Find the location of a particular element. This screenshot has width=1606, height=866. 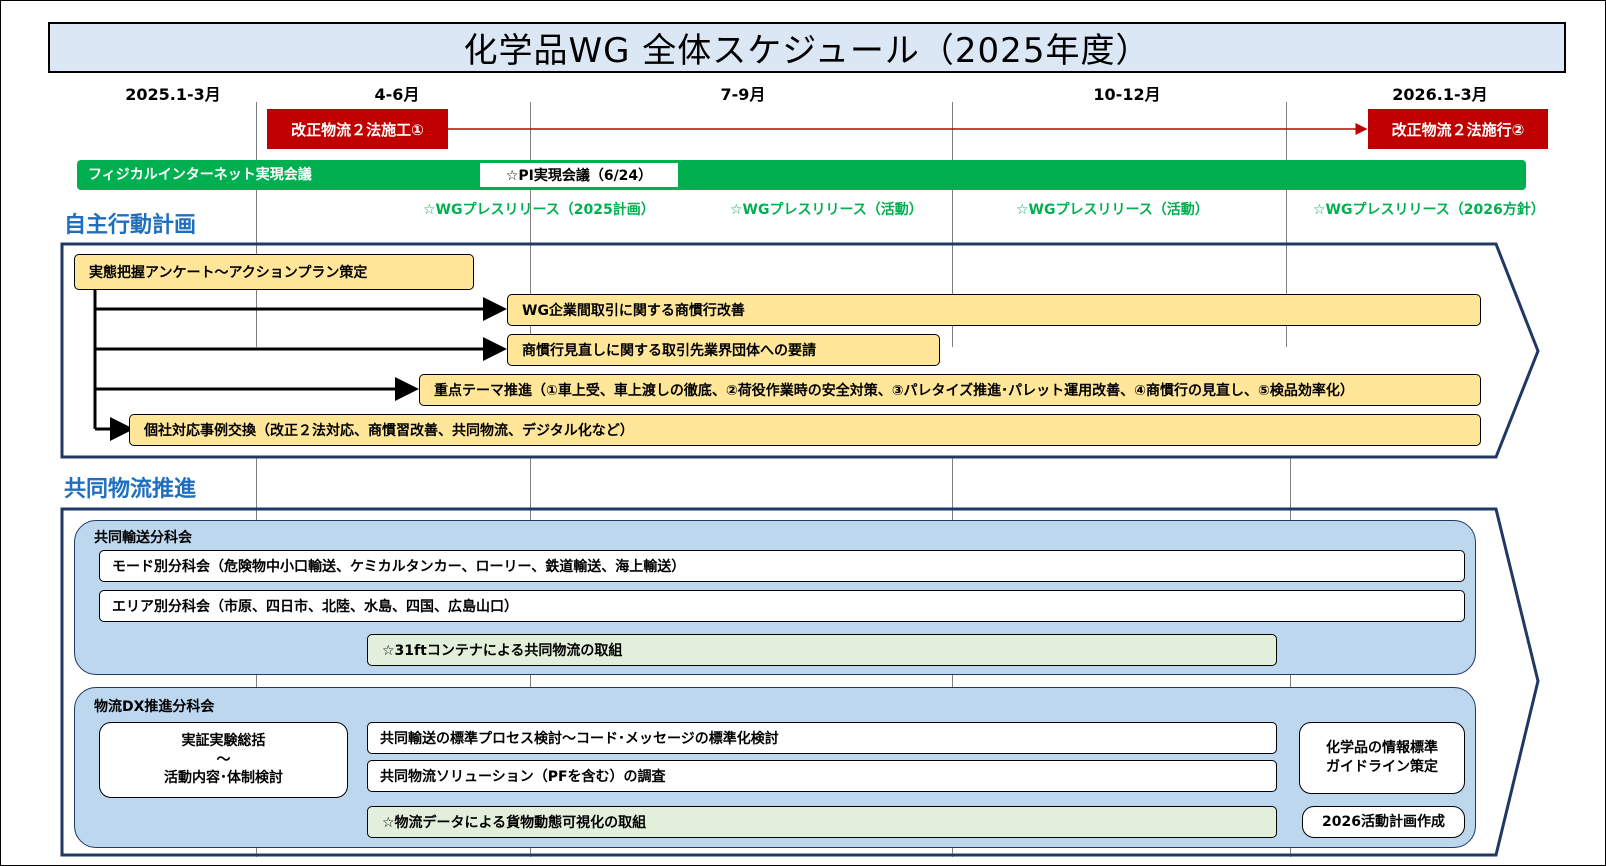

task-case-exchange: 個社対応事例交換（改正２法対応、商慣習改善、共同物流、デジタル化など） is located at coordinates (805, 430).